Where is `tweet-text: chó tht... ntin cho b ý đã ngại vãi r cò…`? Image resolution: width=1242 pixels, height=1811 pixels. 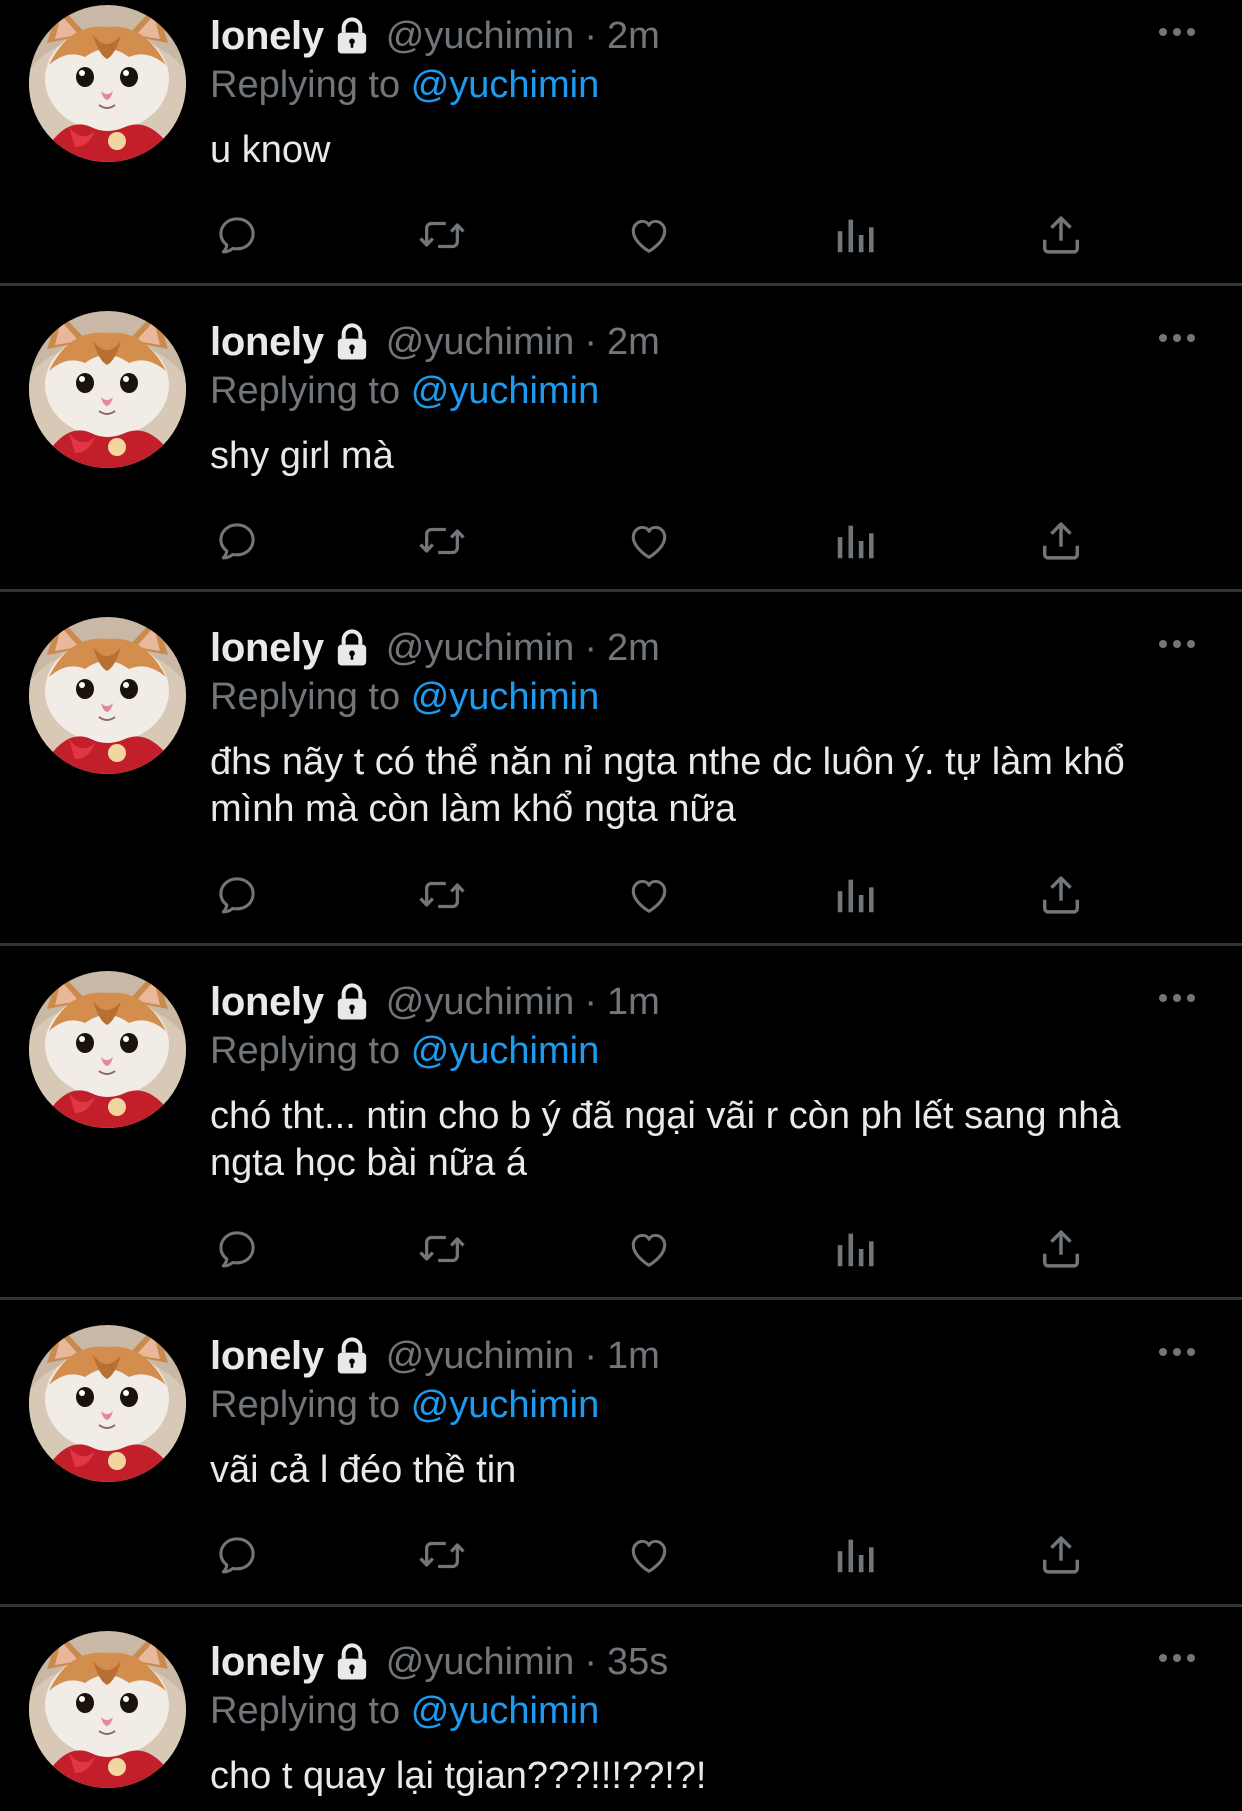
tweet-text: chó tht... ntin cho b ý đã ngại vãi r cò… is located at coordinates (665, 1139).